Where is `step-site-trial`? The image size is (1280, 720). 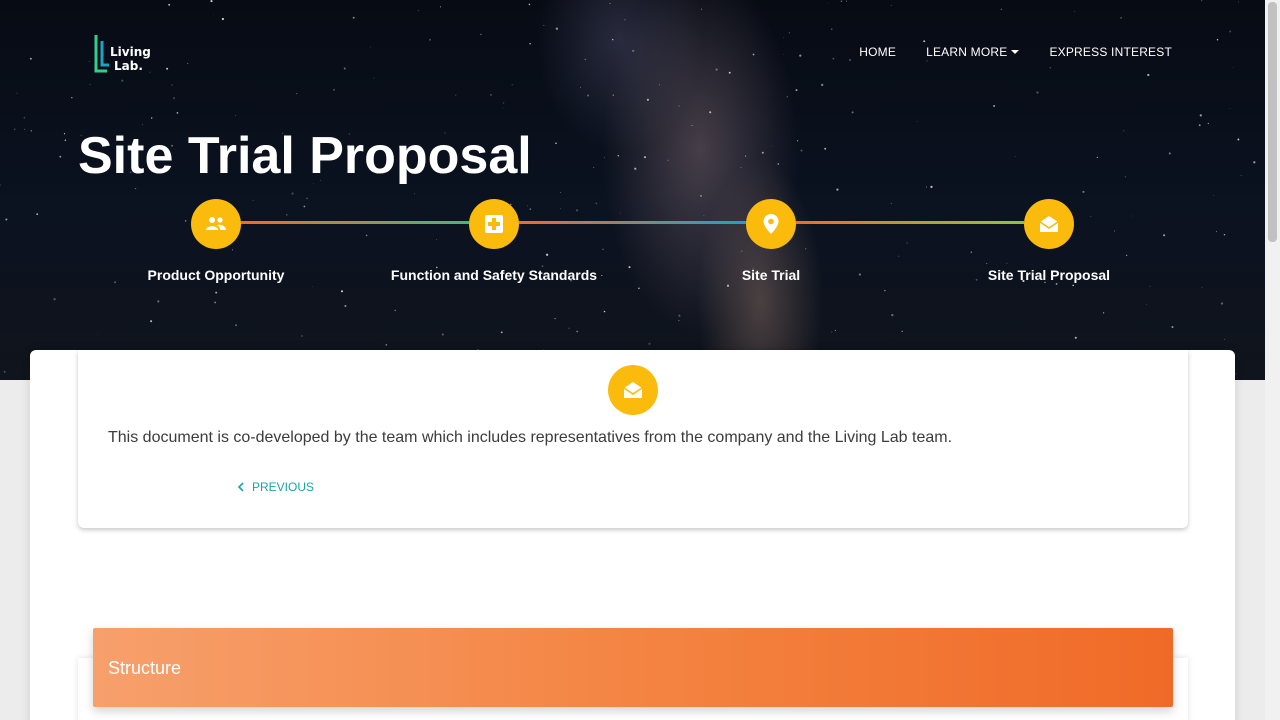
step-site-trial is located at coordinates (771, 224).